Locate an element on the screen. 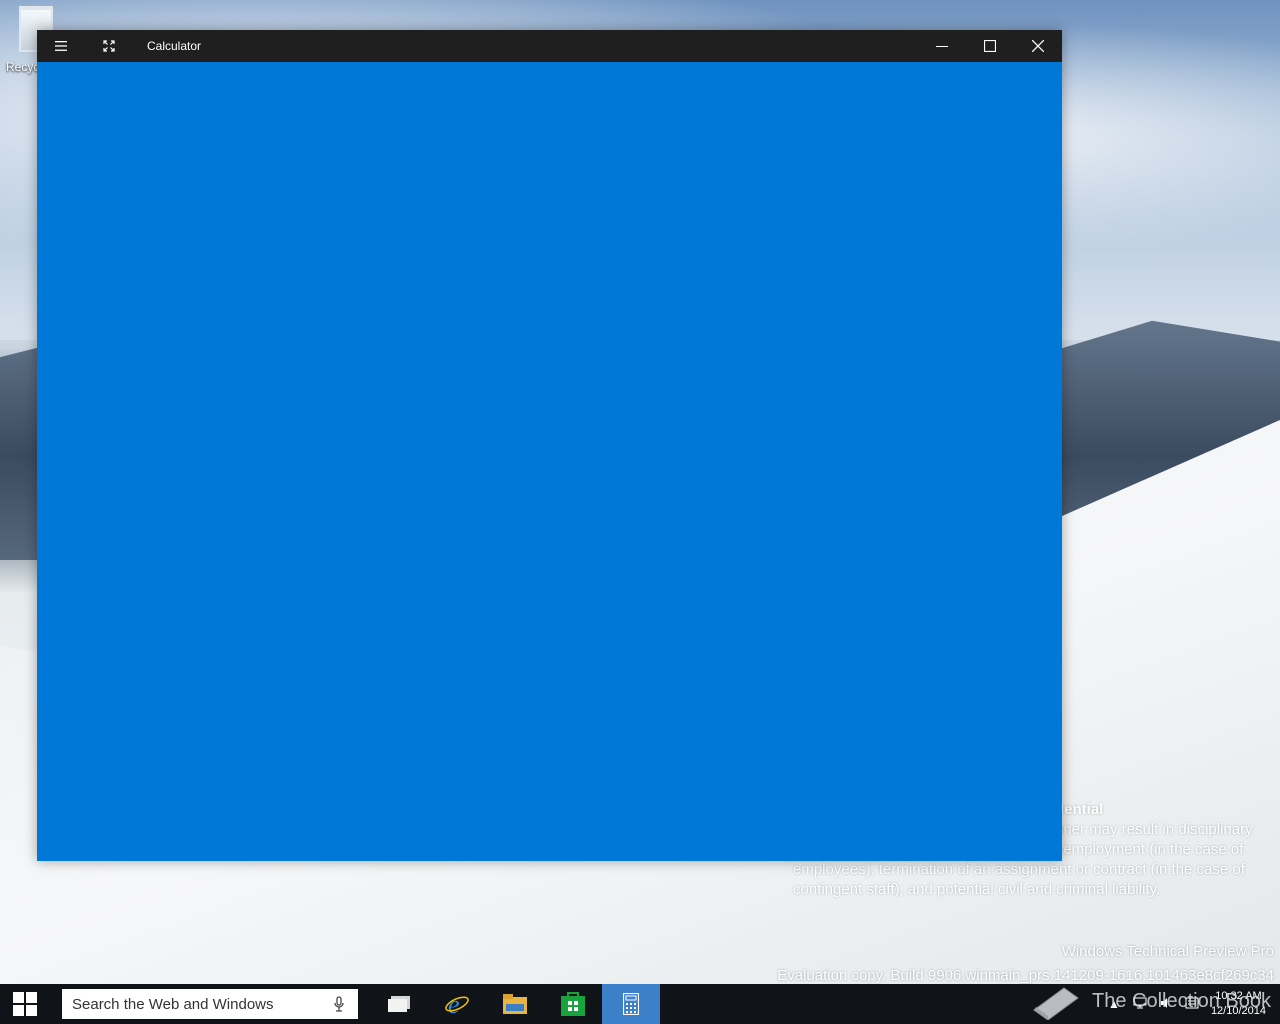 Image resolution: width=1280 pixels, height=1024 pixels. fullscreen-icon is located at coordinates (109, 46).